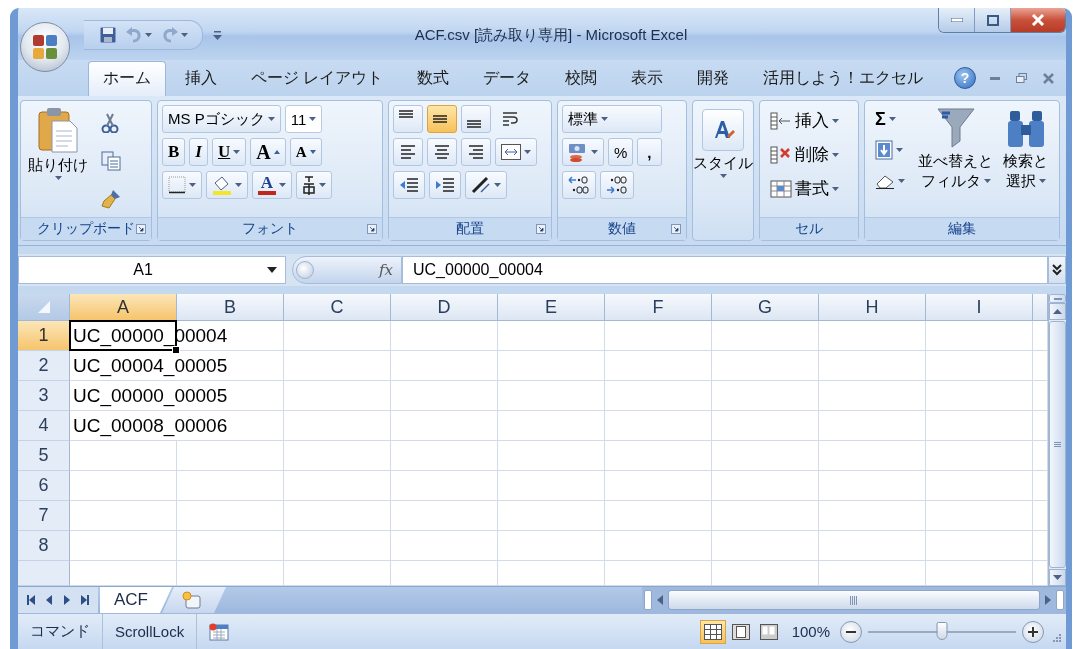 This screenshot has height=649, width=1078. What do you see at coordinates (60, 631) in the screenshot?
I see `status-mode: コマンド` at bounding box center [60, 631].